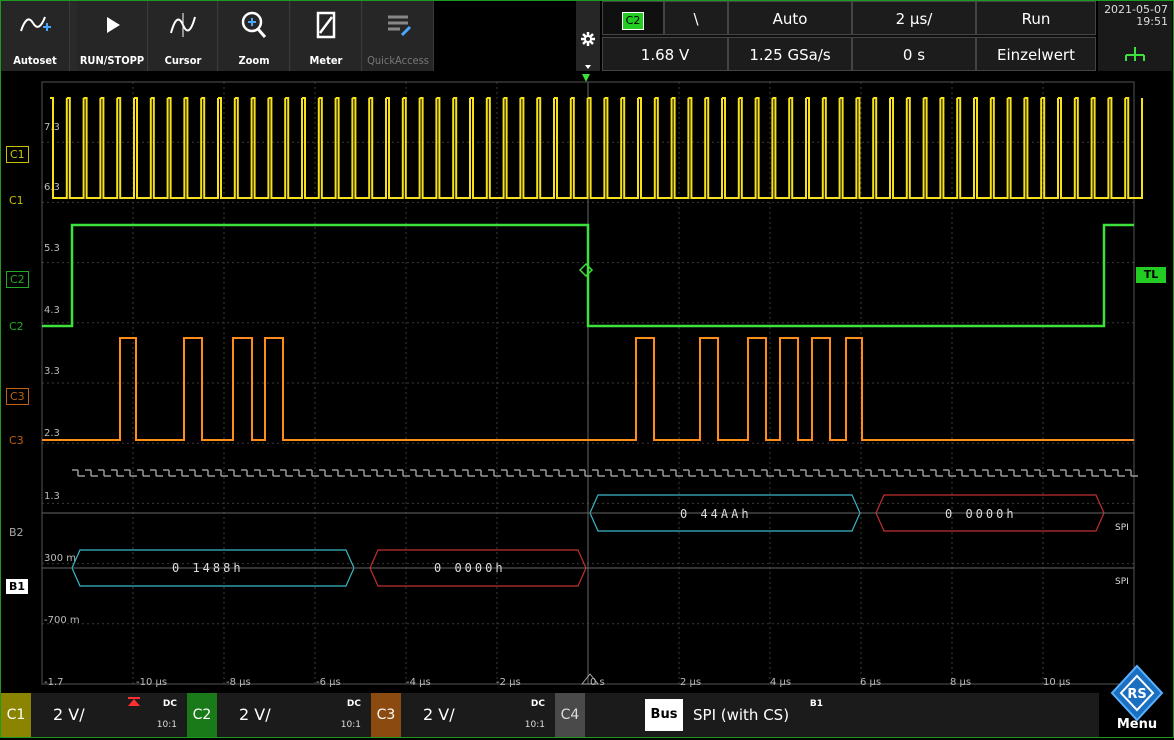 This screenshot has width=1174, height=740. What do you see at coordinates (1122, 582) in the screenshot?
I see `b1-bus-label: SPI` at bounding box center [1122, 582].